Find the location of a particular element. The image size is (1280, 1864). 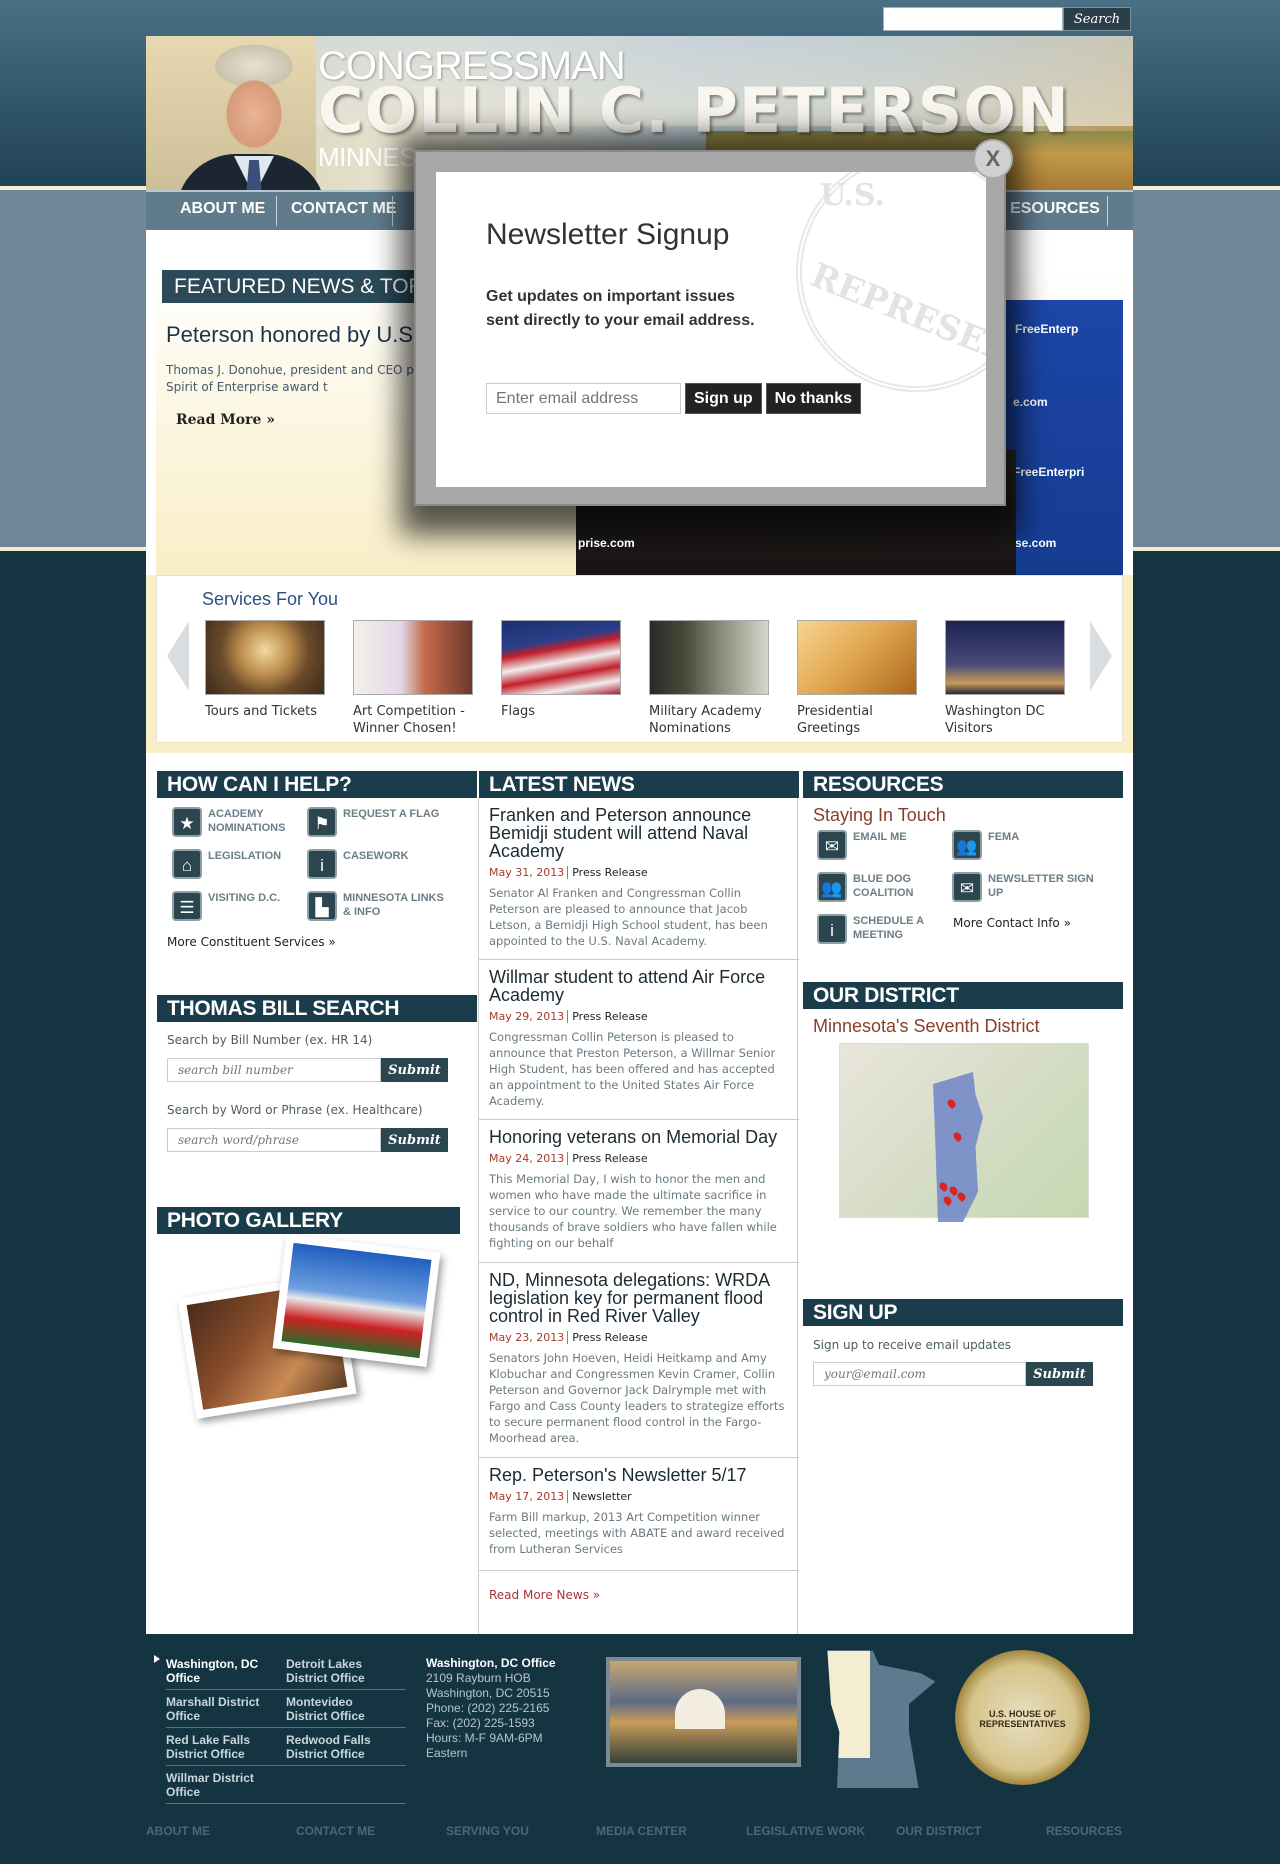

sign-up-email-input is located at coordinates (919, 1374).